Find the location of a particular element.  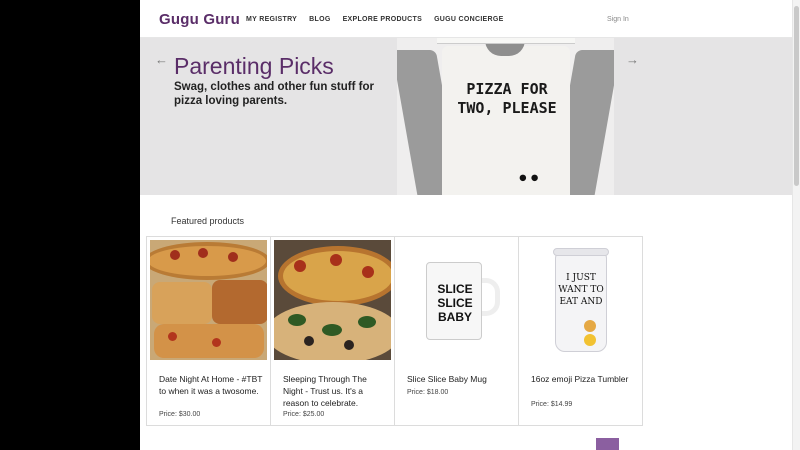

product-image-tumbler: I JUST WANT TO EAT AND is located at coordinates (580, 300).